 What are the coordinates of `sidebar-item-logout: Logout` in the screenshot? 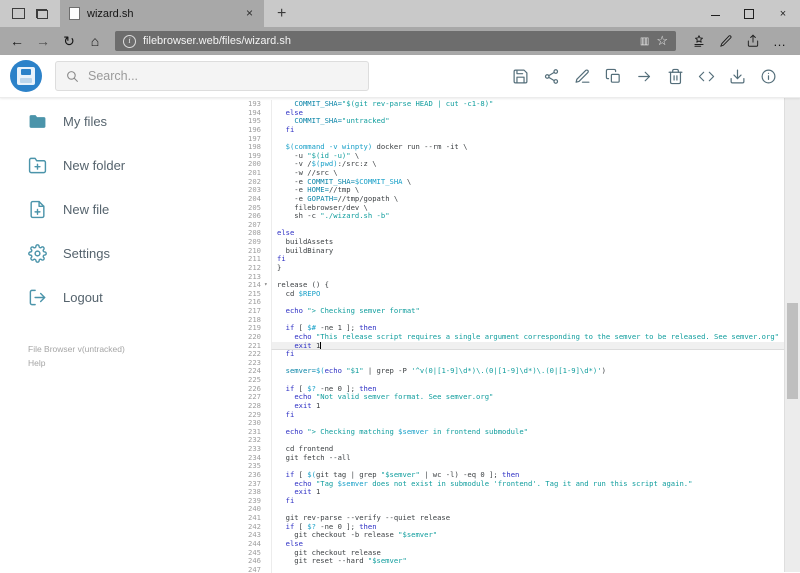 It's located at (117, 297).